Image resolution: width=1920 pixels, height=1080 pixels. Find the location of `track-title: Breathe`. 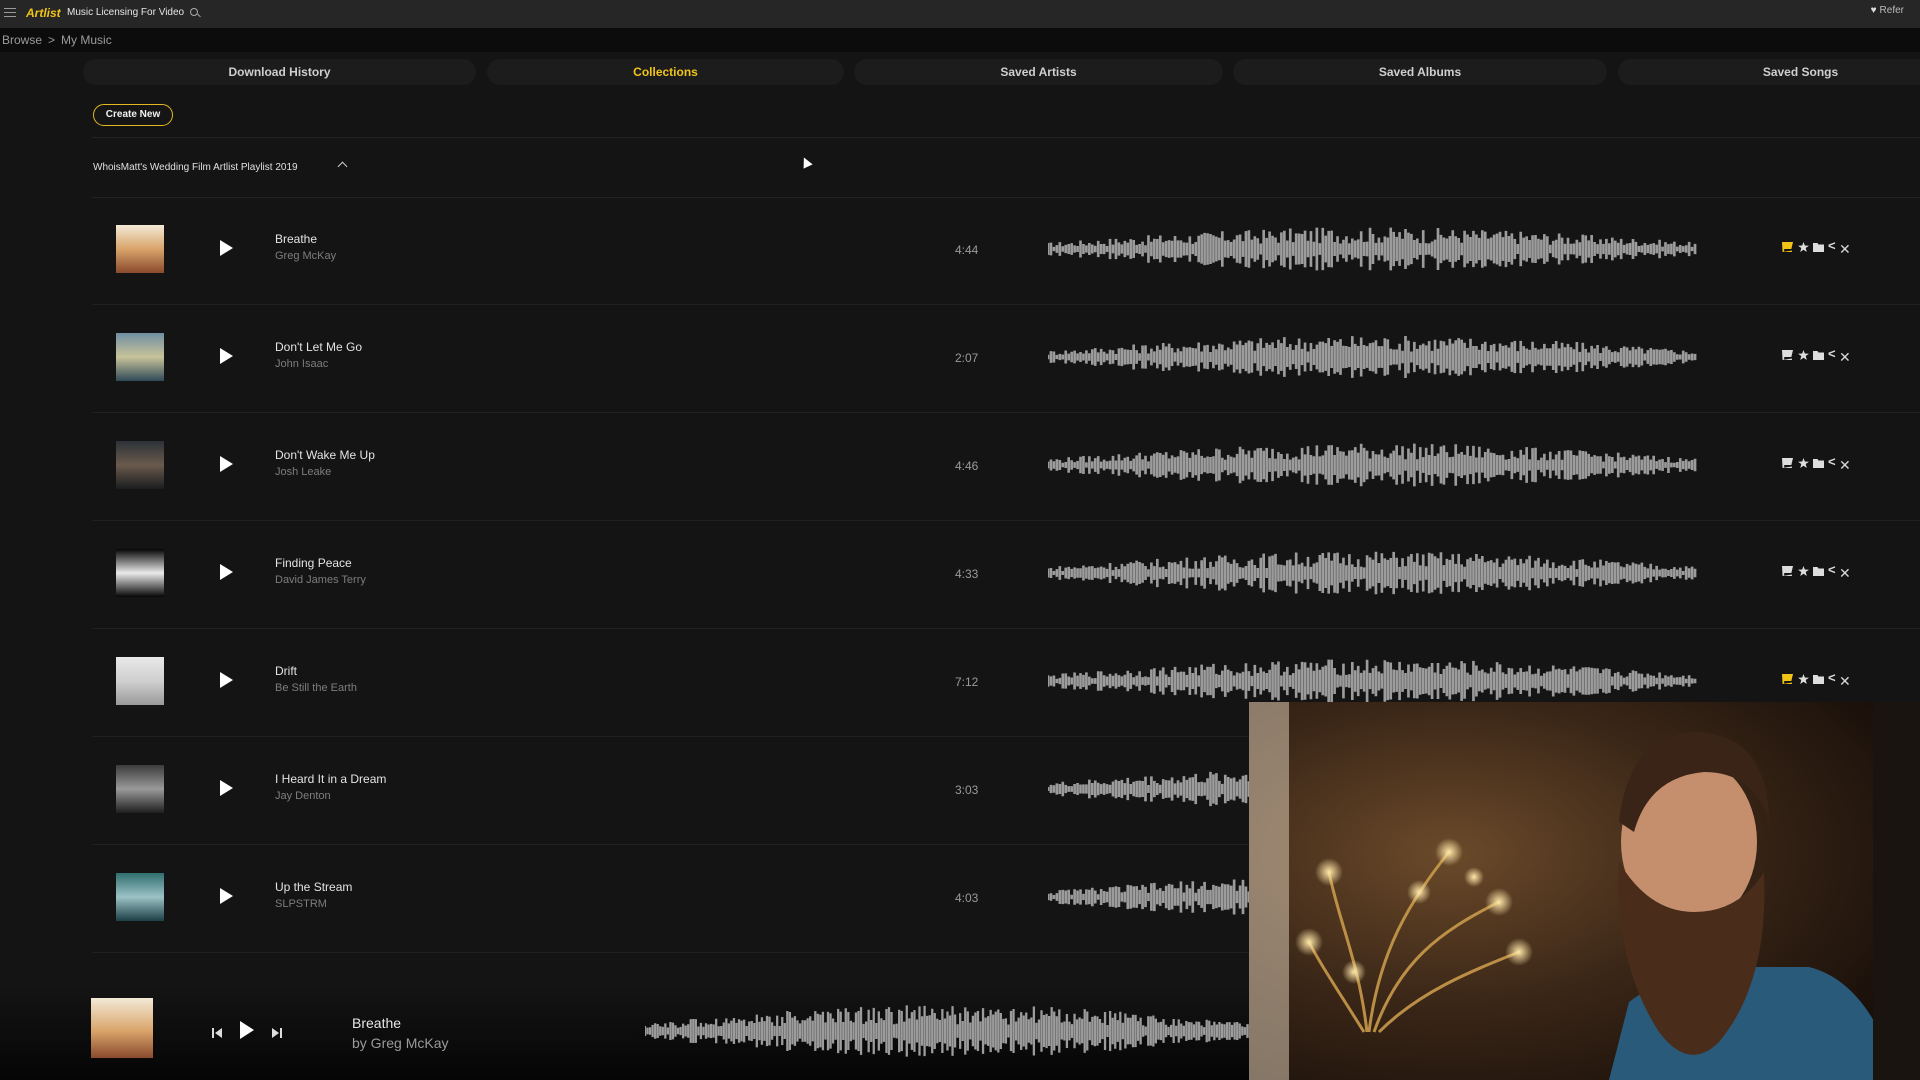

track-title: Breathe is located at coordinates (296, 239).